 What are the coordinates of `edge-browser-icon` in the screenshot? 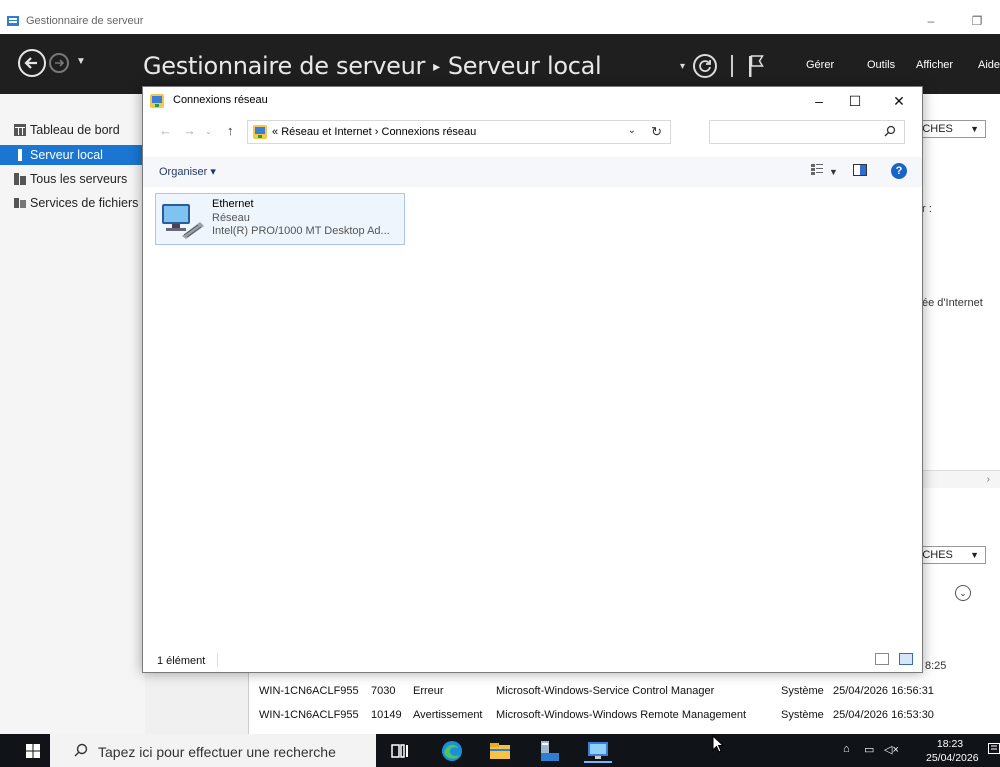 It's located at (452, 751).